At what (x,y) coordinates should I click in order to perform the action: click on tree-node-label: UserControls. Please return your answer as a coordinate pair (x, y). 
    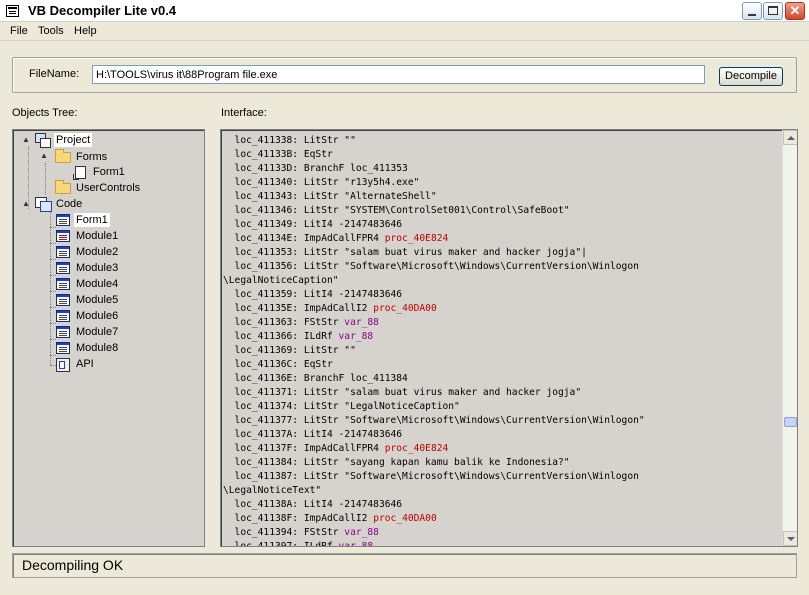
    Looking at the image, I should click on (108, 188).